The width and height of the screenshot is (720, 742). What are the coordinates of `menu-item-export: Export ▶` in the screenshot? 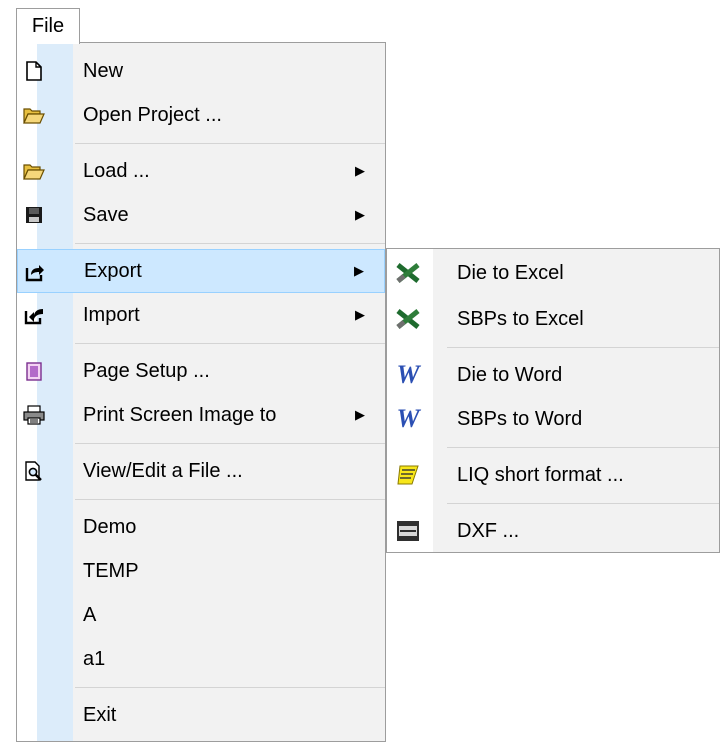 It's located at (201, 271).